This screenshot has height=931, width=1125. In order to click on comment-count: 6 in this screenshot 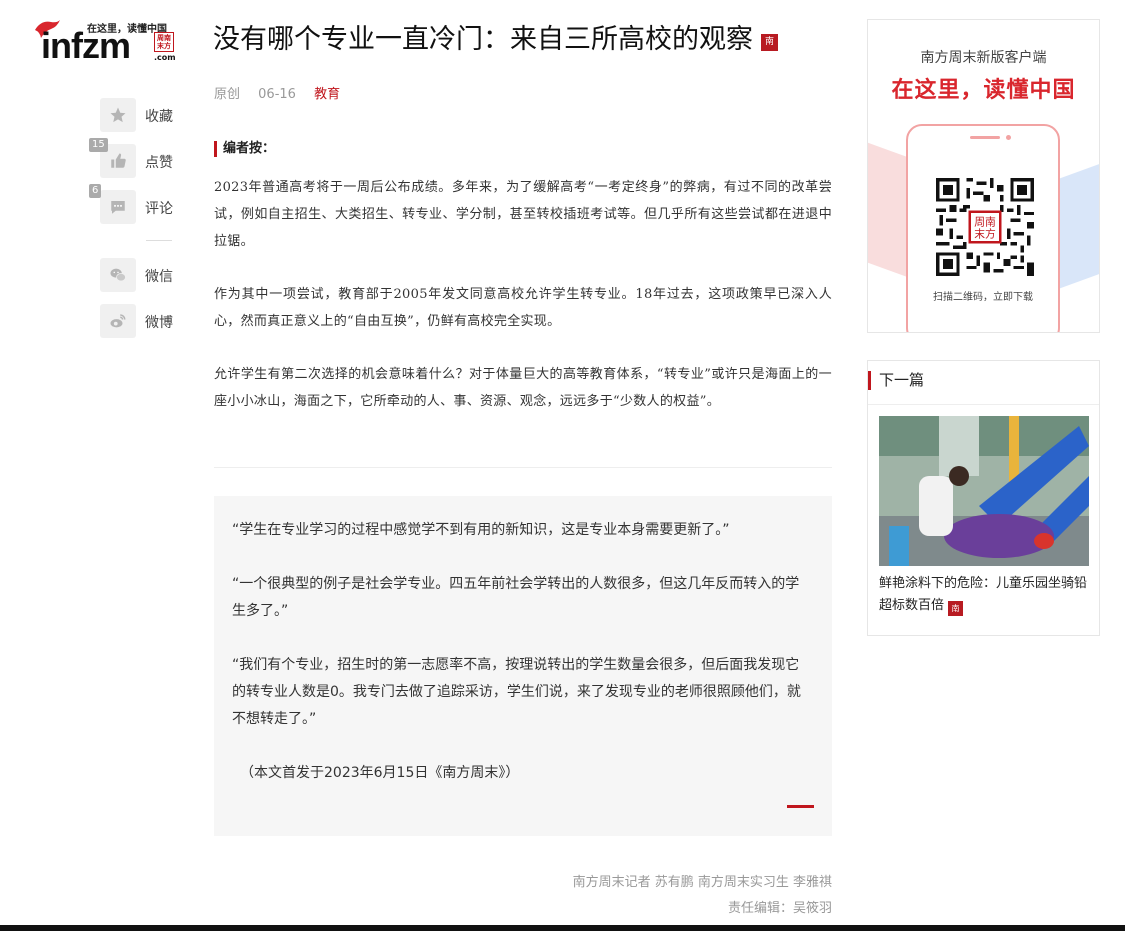, I will do `click(95, 191)`.